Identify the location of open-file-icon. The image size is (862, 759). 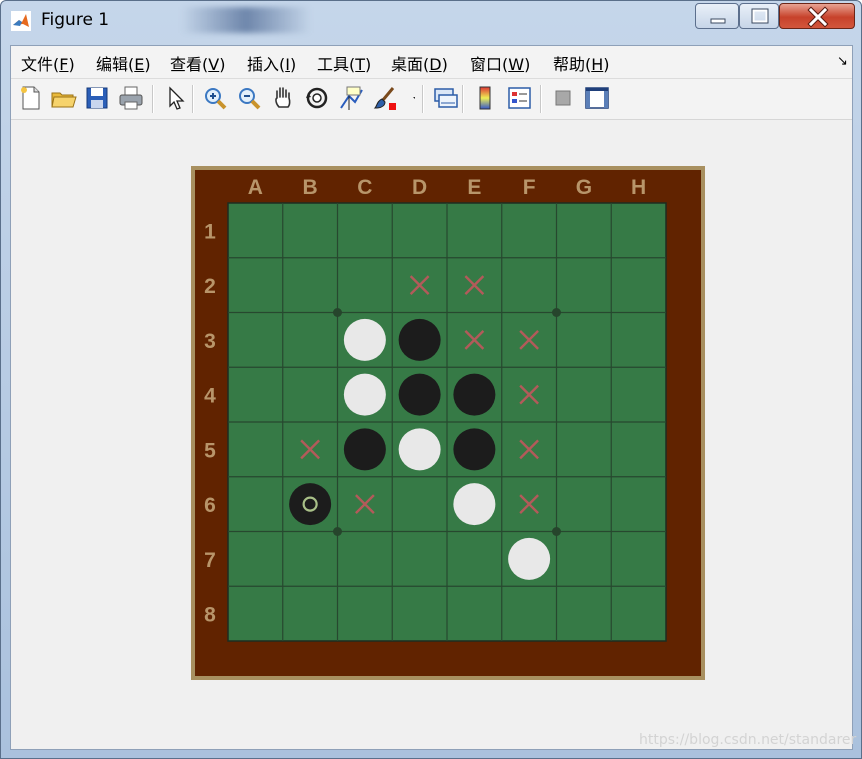
(64, 100).